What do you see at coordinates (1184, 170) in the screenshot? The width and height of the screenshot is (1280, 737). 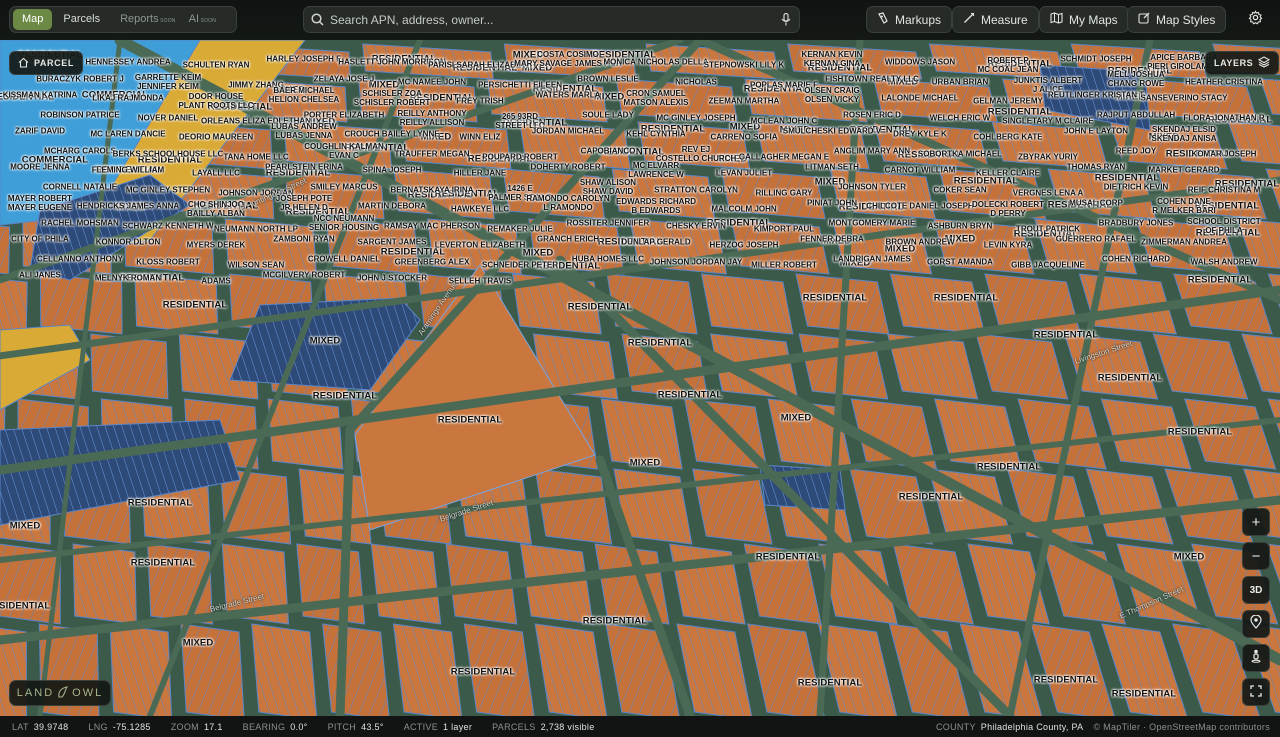 I see `owner-label: MARKET GERARD` at bounding box center [1184, 170].